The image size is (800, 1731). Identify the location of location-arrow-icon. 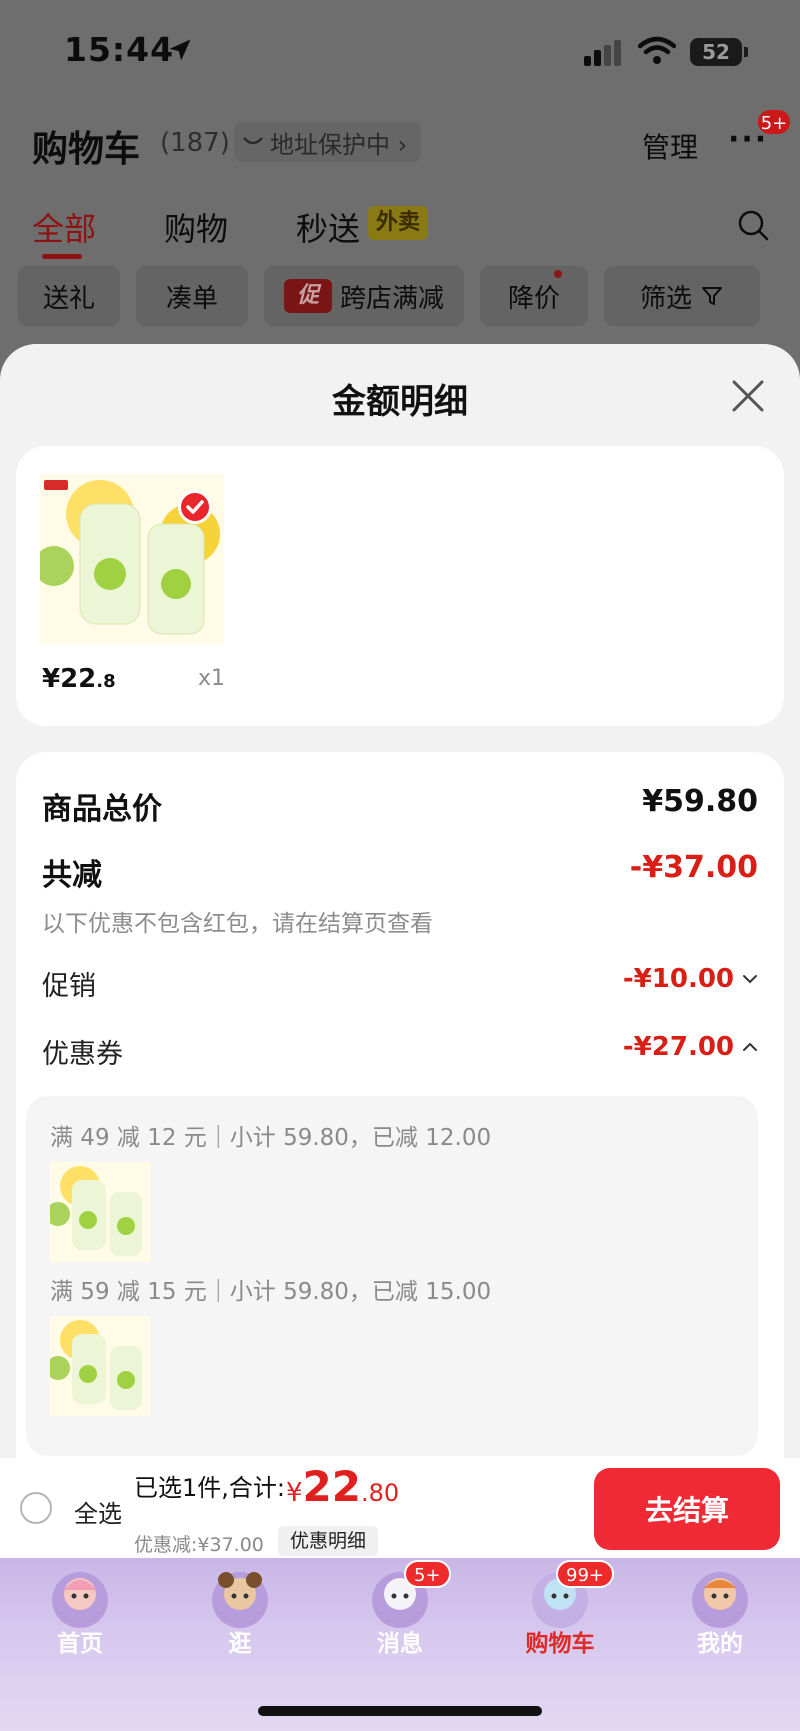
(180, 50).